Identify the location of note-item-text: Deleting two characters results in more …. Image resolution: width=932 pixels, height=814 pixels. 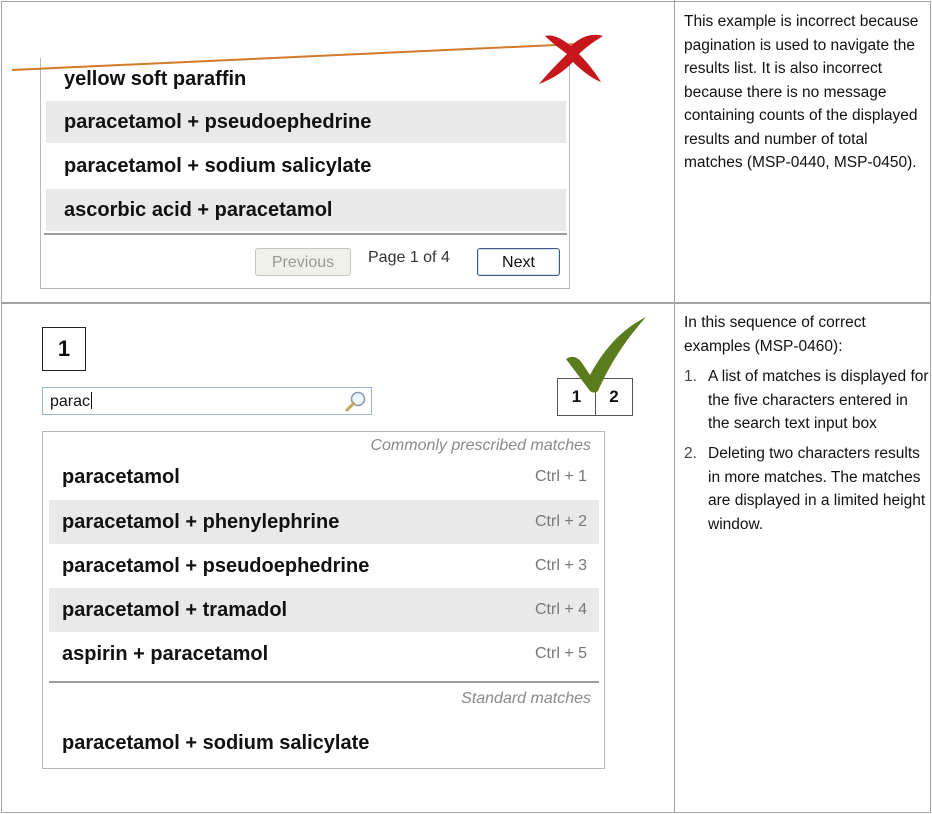
(817, 489).